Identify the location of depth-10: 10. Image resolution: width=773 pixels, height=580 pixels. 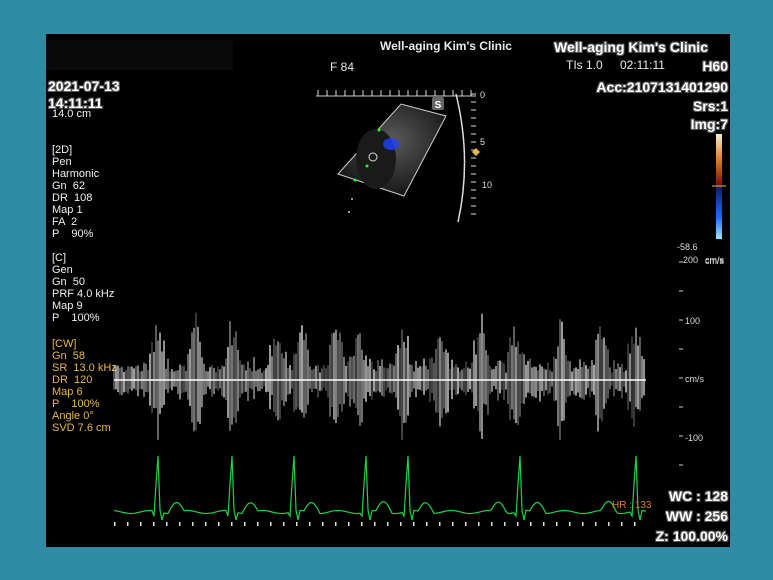
(487, 185).